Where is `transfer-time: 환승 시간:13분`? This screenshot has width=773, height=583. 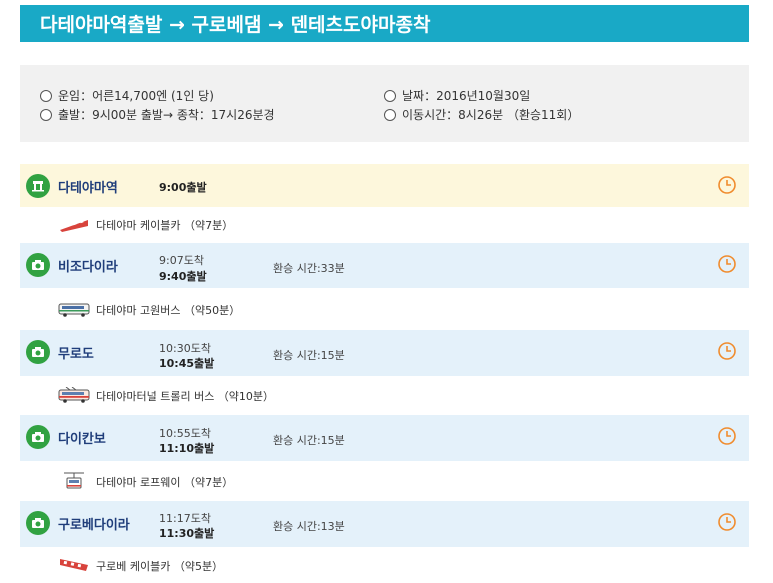 transfer-time: 환승 시간:13분 is located at coordinates (309, 526).